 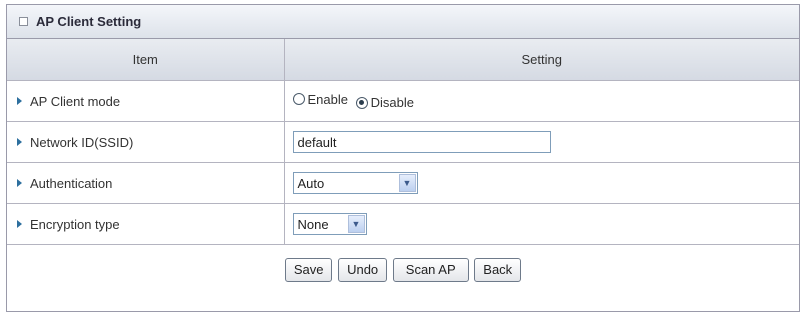 What do you see at coordinates (541, 101) in the screenshot?
I see `setting-cell: Enable Disable` at bounding box center [541, 101].